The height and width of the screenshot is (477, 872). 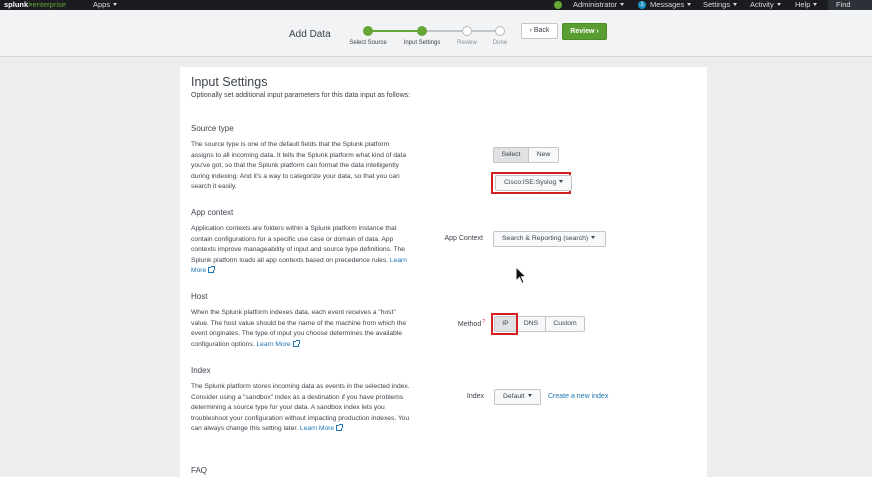 What do you see at coordinates (397, 31) in the screenshot?
I see `step-connector-done` at bounding box center [397, 31].